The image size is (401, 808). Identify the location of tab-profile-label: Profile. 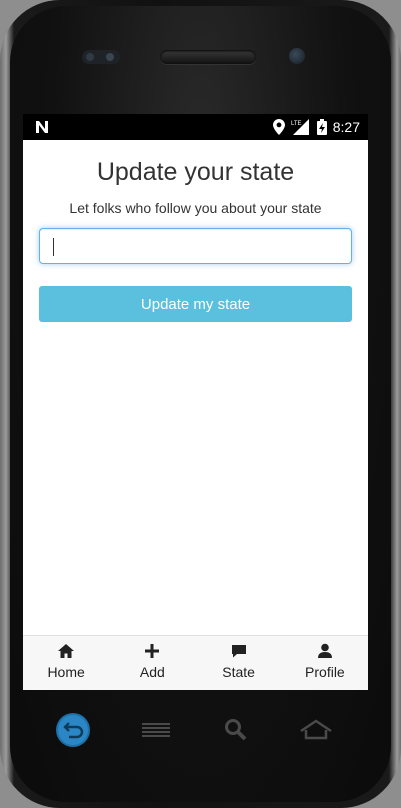
(325, 672).